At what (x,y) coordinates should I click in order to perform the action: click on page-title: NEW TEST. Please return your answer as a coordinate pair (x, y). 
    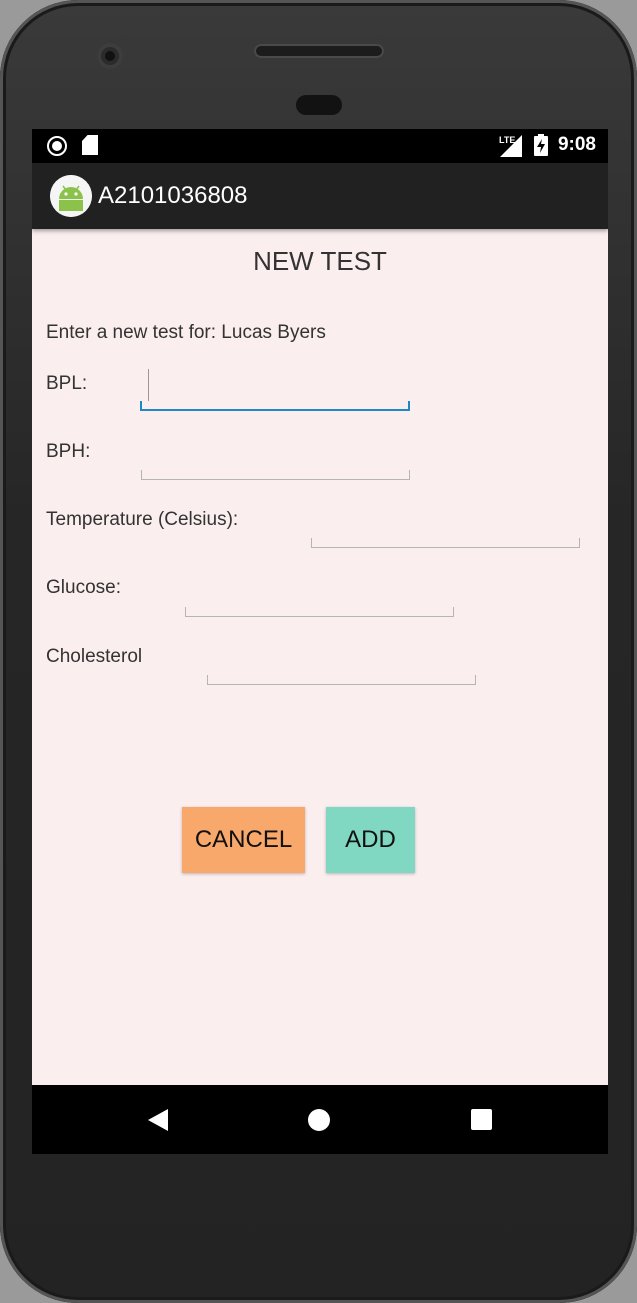
    Looking at the image, I should click on (320, 261).